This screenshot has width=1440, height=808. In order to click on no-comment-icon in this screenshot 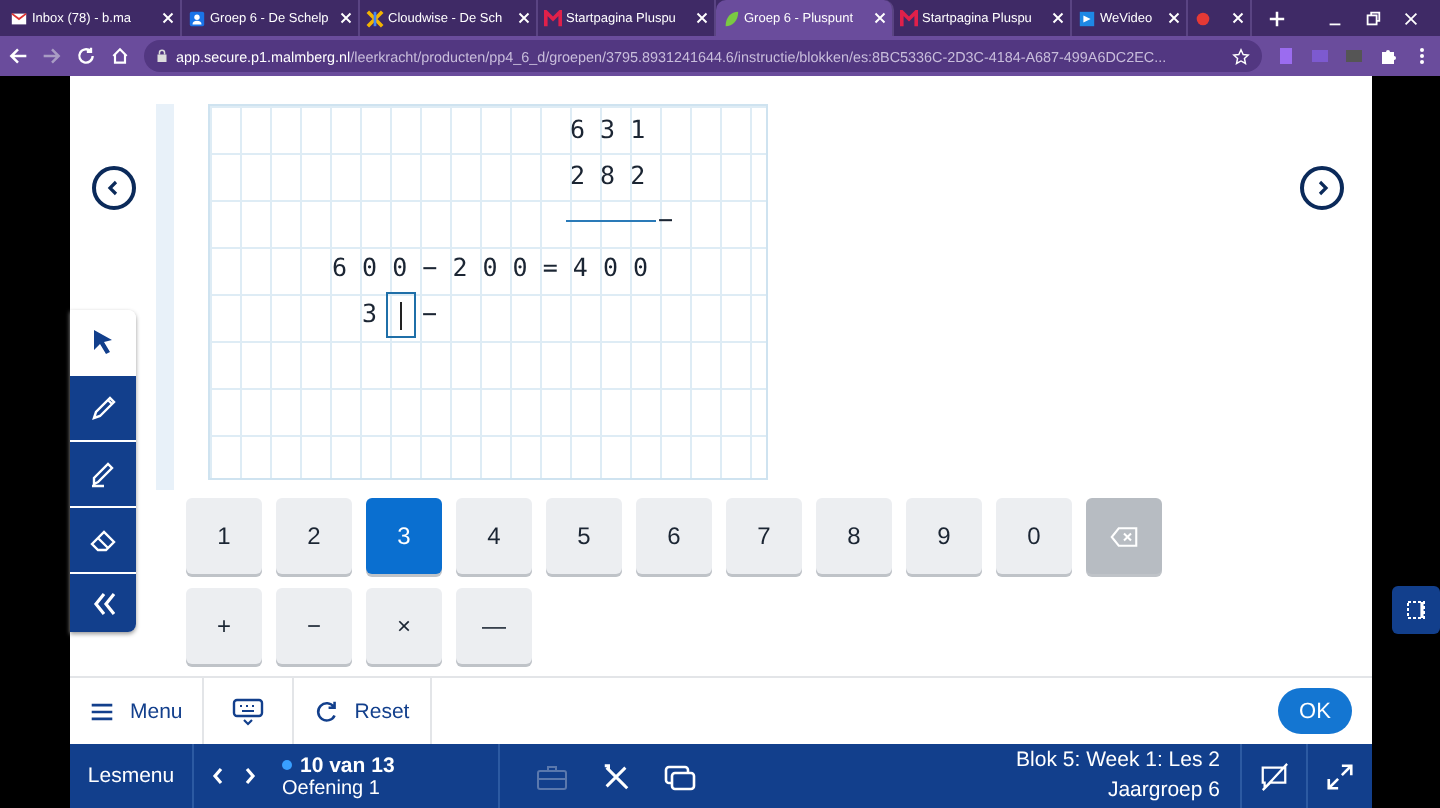, I will do `click(1274, 776)`.